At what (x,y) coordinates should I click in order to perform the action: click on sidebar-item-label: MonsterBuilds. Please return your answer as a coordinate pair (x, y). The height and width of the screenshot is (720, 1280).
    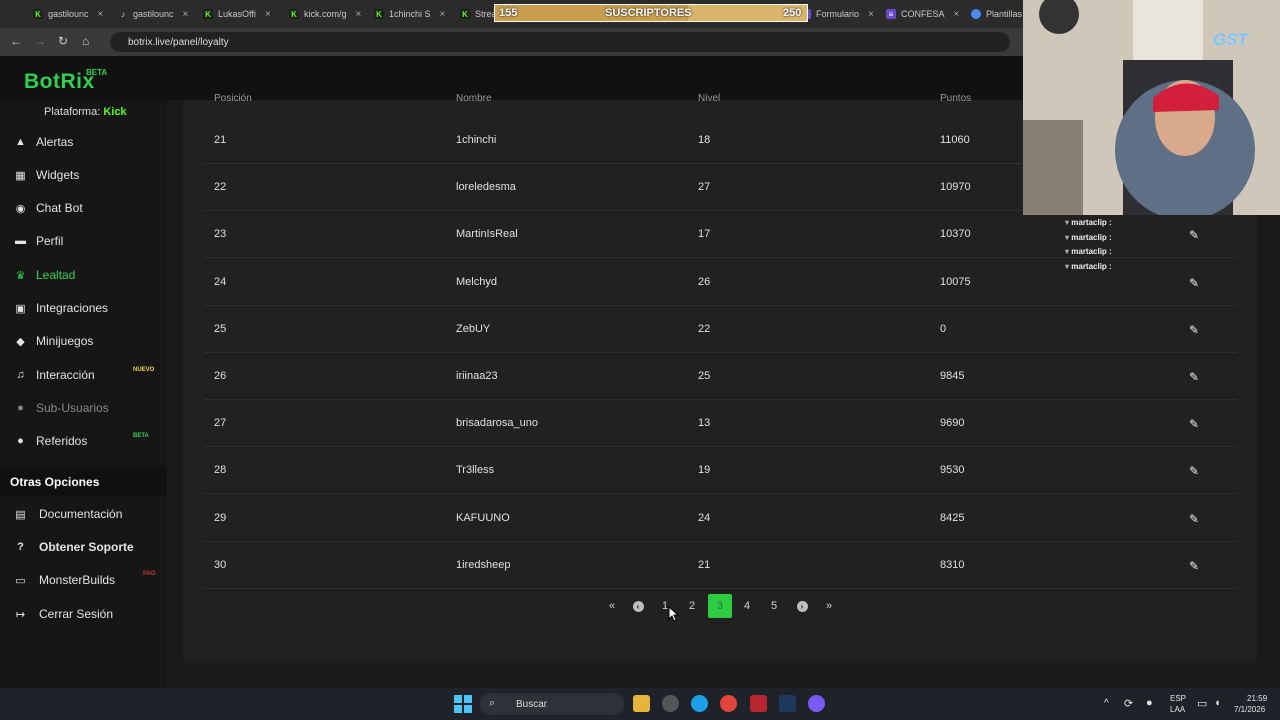
    Looking at the image, I should click on (77, 580).